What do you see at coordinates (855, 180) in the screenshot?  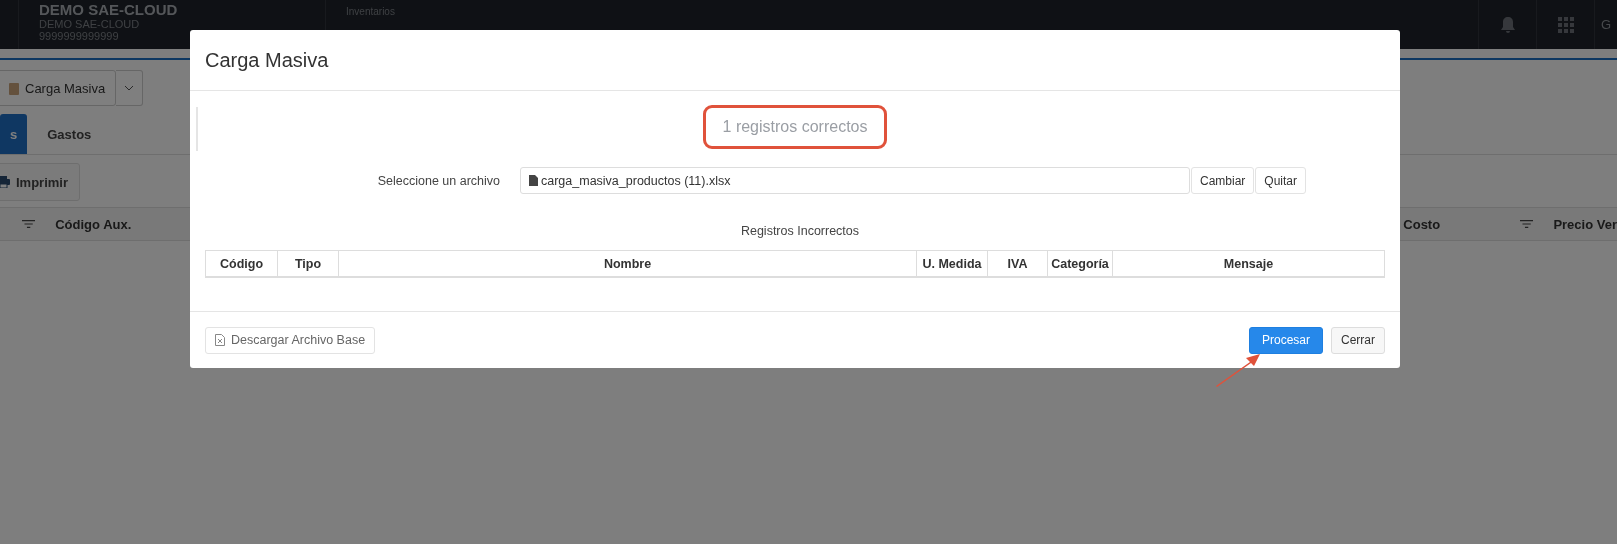 I see `file-field: carga_masiva_productos (11).xlsx` at bounding box center [855, 180].